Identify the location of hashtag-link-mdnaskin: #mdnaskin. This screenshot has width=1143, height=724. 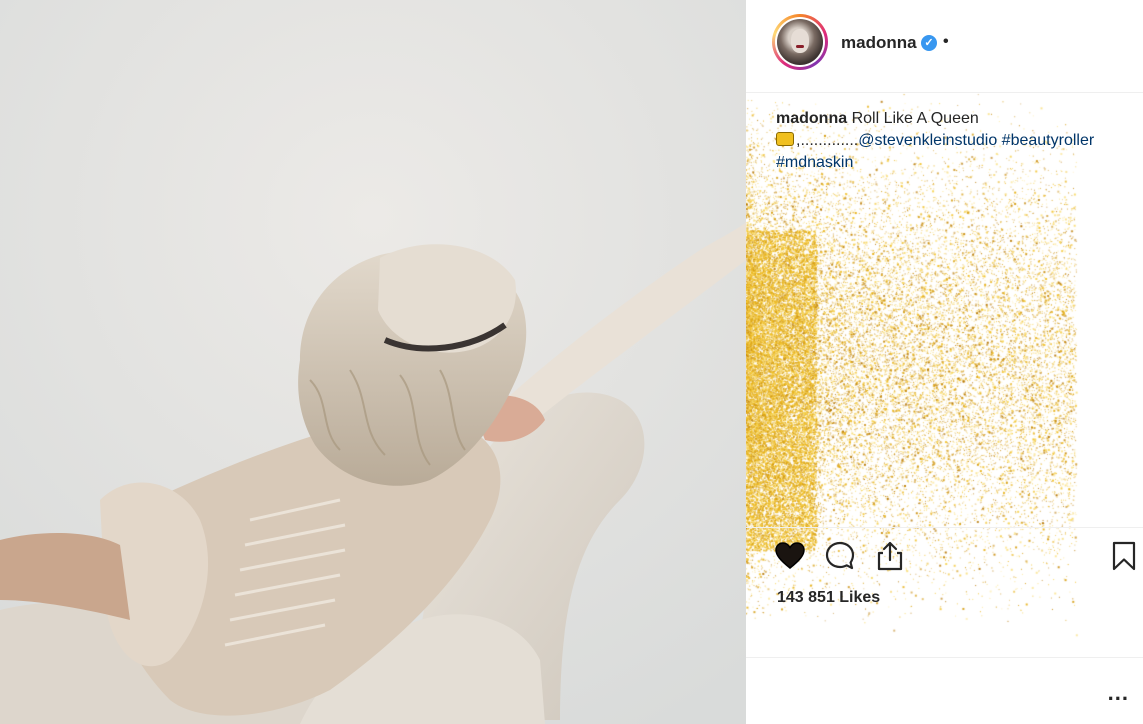
(814, 162).